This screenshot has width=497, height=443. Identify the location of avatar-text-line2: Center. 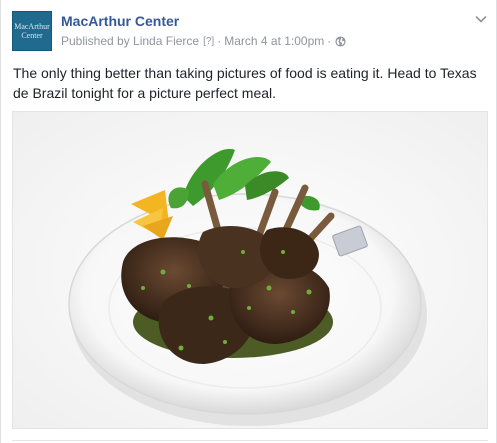
(32, 35).